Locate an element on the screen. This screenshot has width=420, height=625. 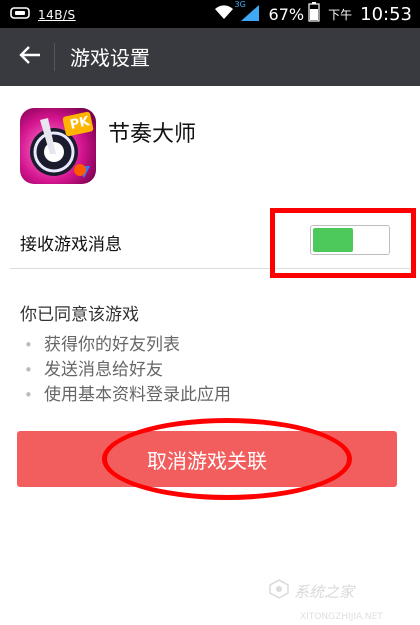
receive-messages-label: 接收游戏消息 is located at coordinates (71, 245).